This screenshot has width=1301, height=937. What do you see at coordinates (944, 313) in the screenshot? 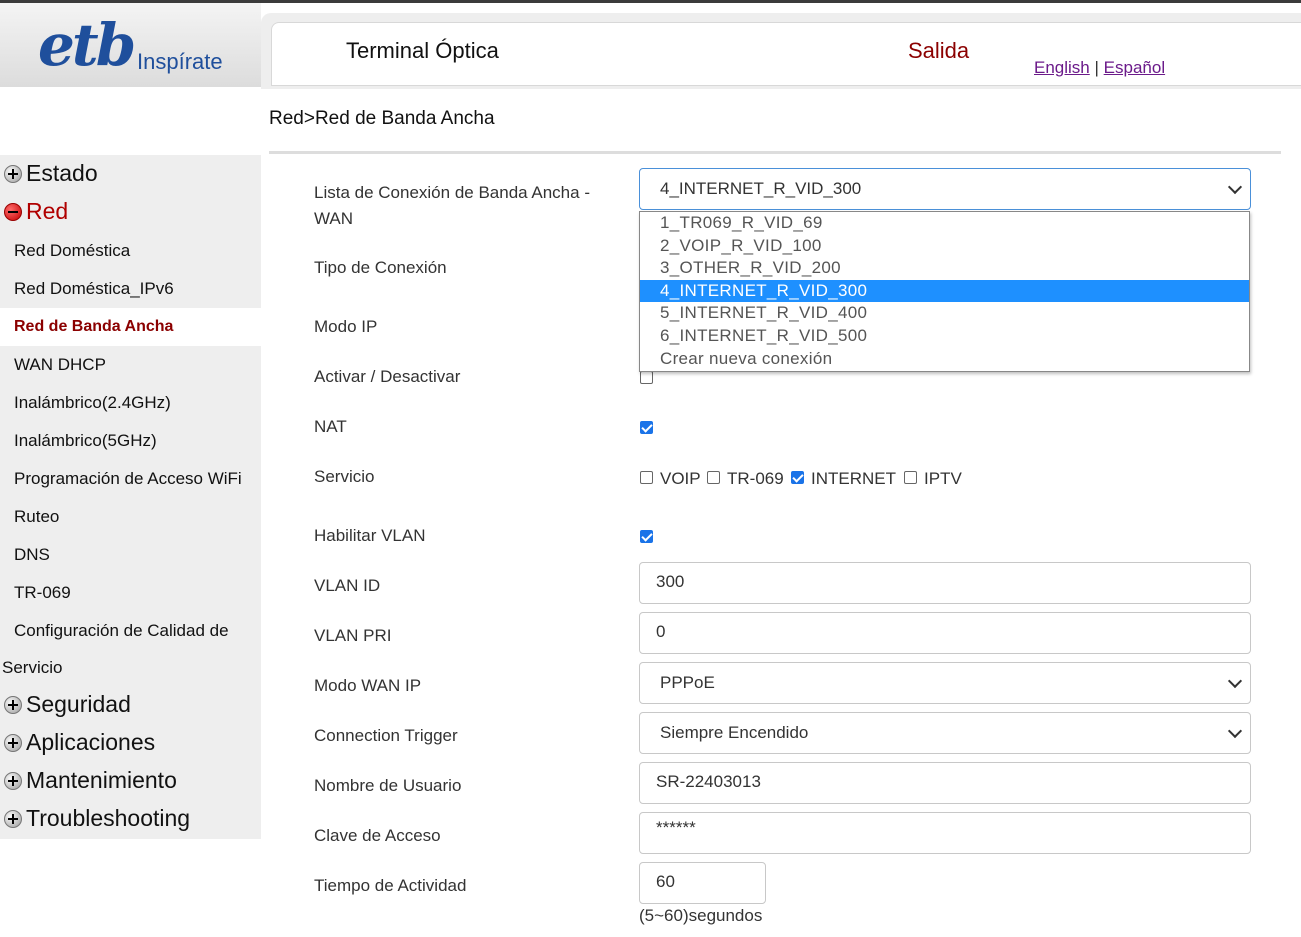
I see `dropdown-option: 5_INTERNET_R_VID_400` at bounding box center [944, 313].